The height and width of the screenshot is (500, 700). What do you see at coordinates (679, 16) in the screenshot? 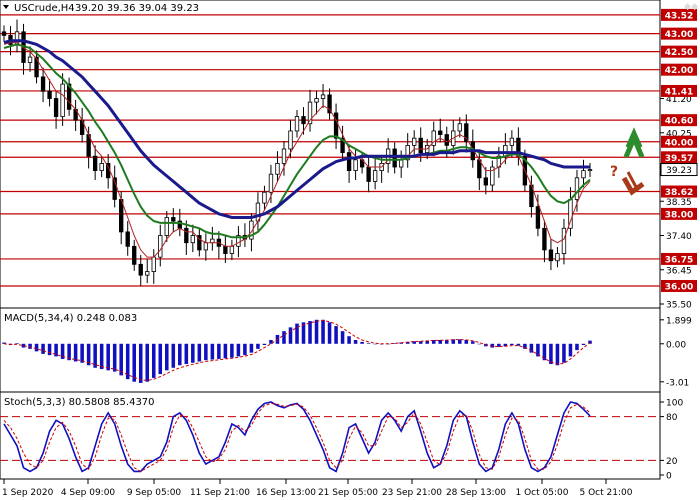
I see `level-label: 43.52` at bounding box center [679, 16].